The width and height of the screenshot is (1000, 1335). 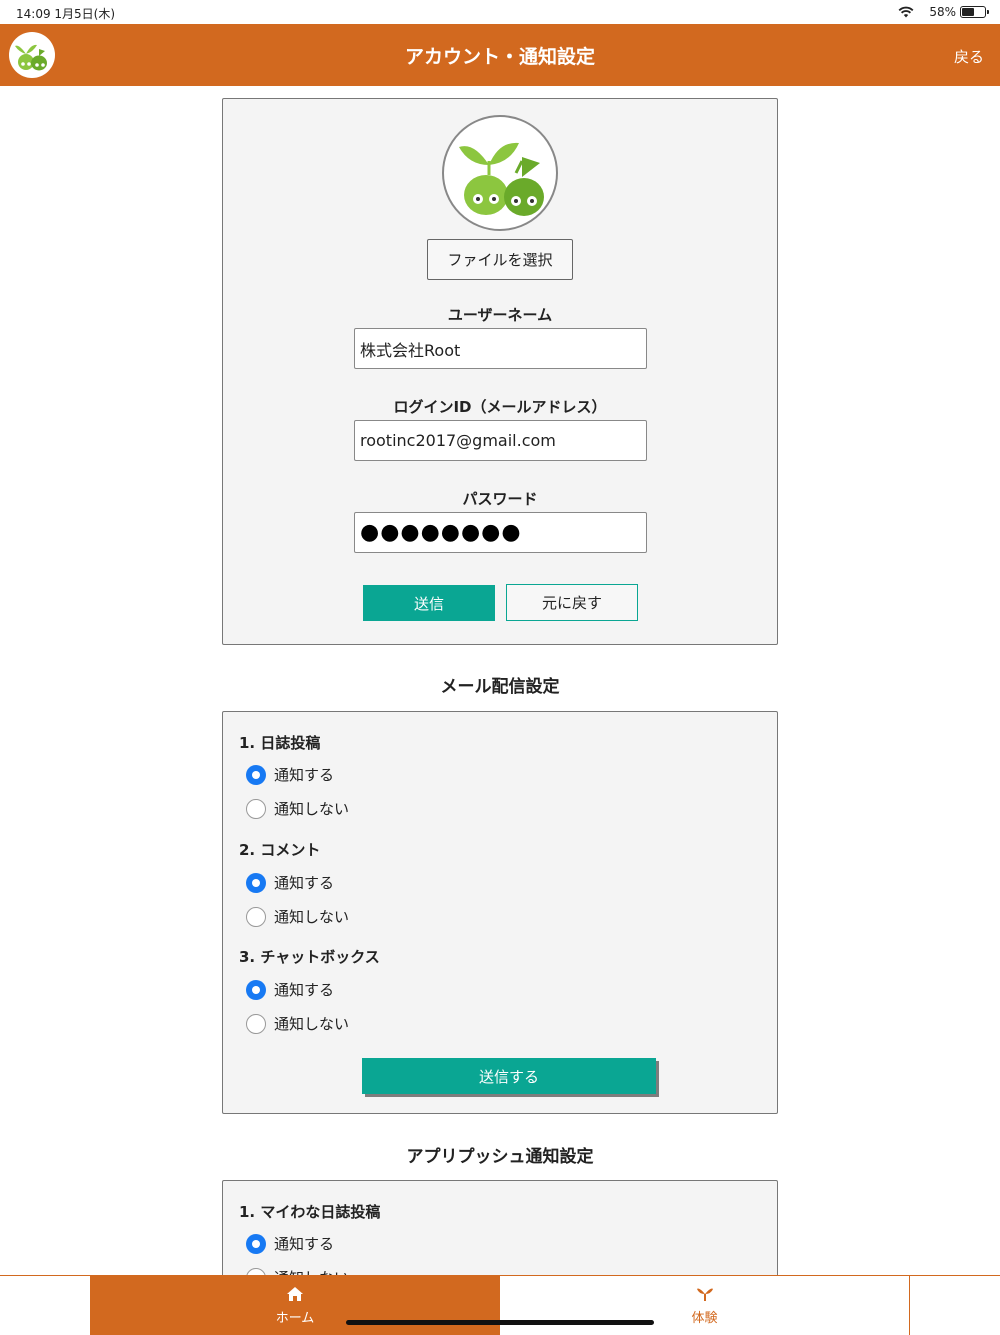 I want to click on group-title-my-diary: 1. マイわな日誌投稿, so click(x=310, y=1212).